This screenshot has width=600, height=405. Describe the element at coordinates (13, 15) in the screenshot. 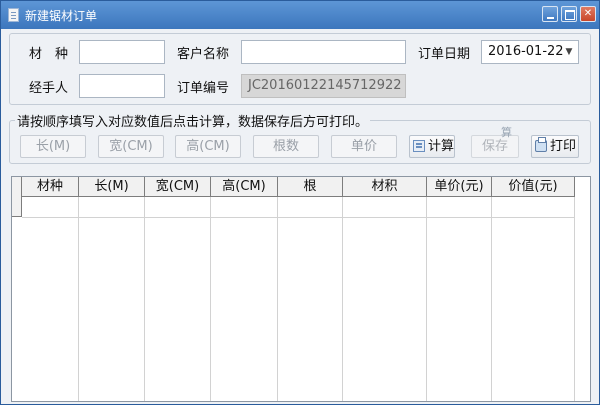

I see `document-icon` at that location.